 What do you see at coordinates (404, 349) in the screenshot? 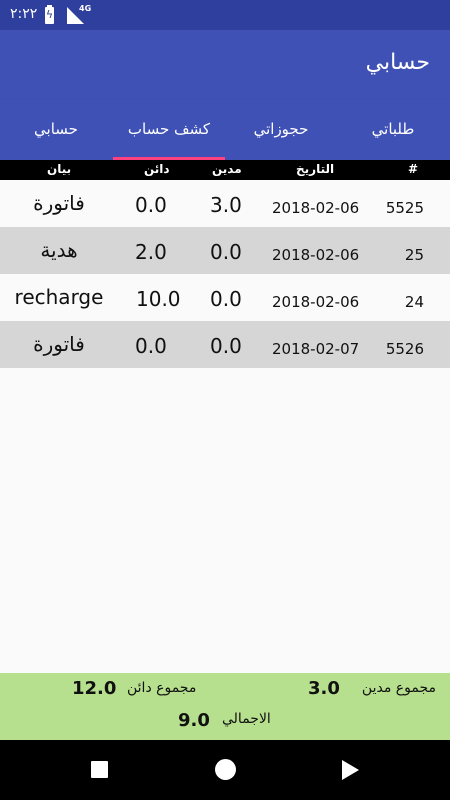
I see `row-id: 5526` at bounding box center [404, 349].